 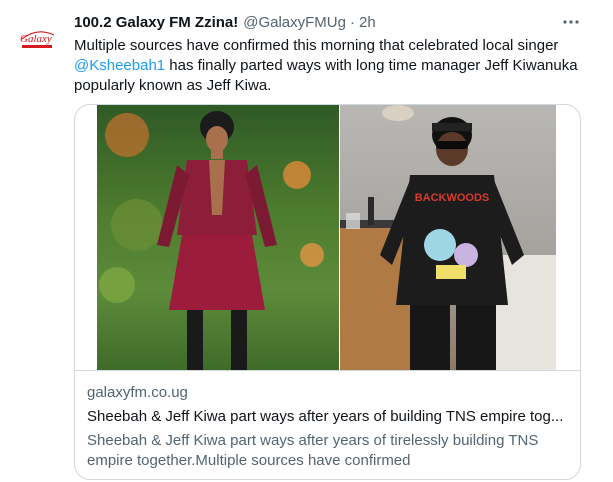 I want to click on display-name: 100.2 Galaxy FM Zzina!, so click(x=156, y=22).